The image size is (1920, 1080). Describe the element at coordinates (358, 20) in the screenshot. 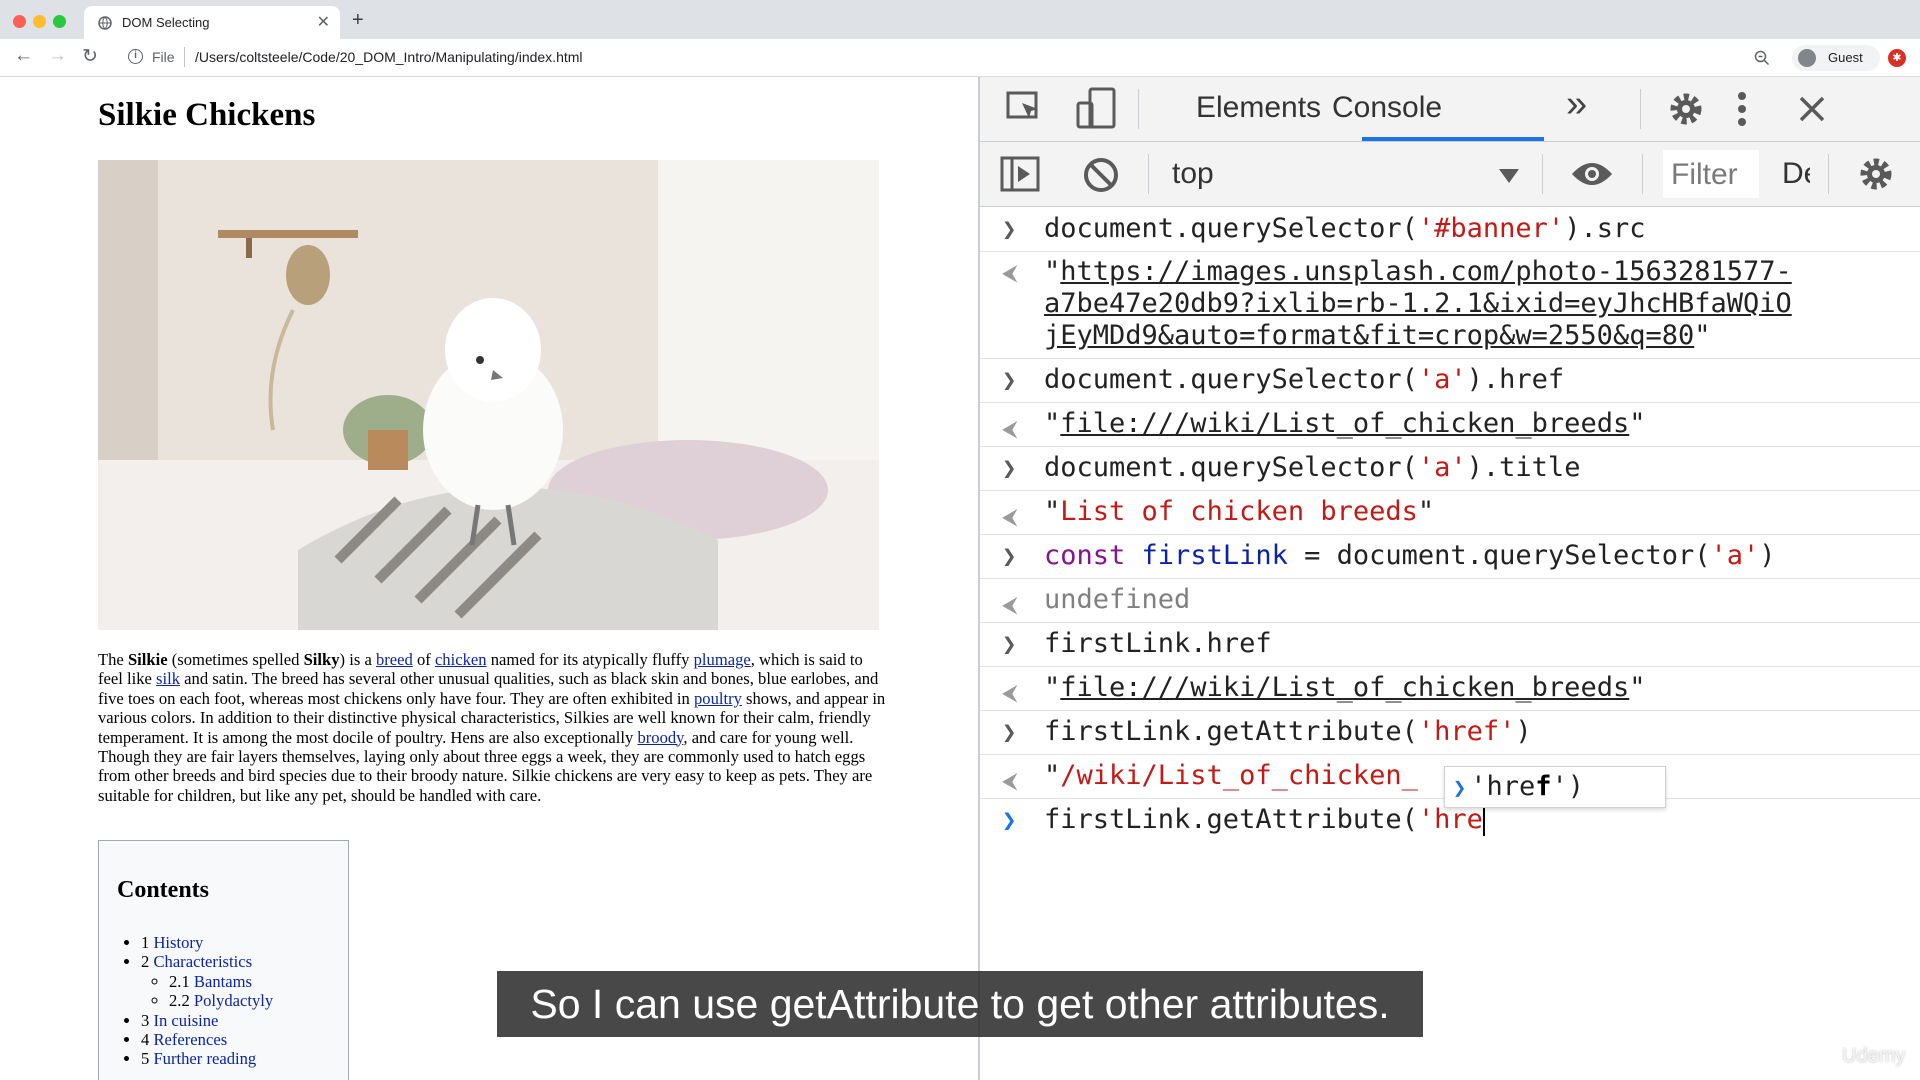

I see `new-tab-button: +` at that location.